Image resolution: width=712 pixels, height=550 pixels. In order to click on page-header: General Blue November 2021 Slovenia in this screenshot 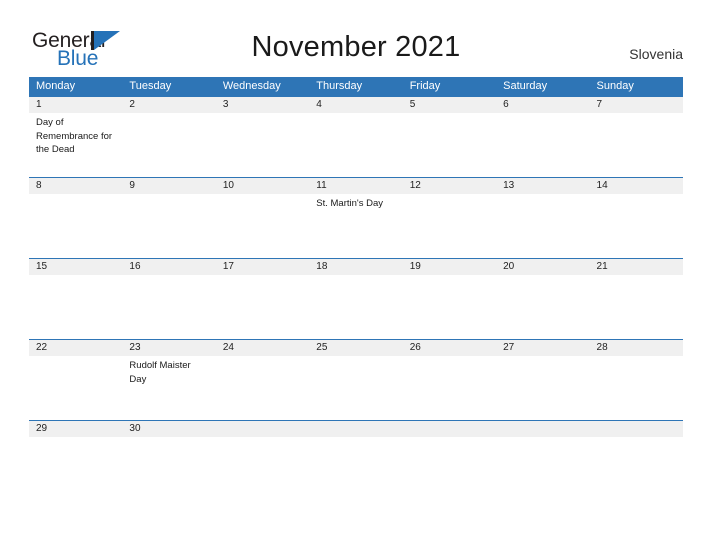, I will do `click(356, 38)`.